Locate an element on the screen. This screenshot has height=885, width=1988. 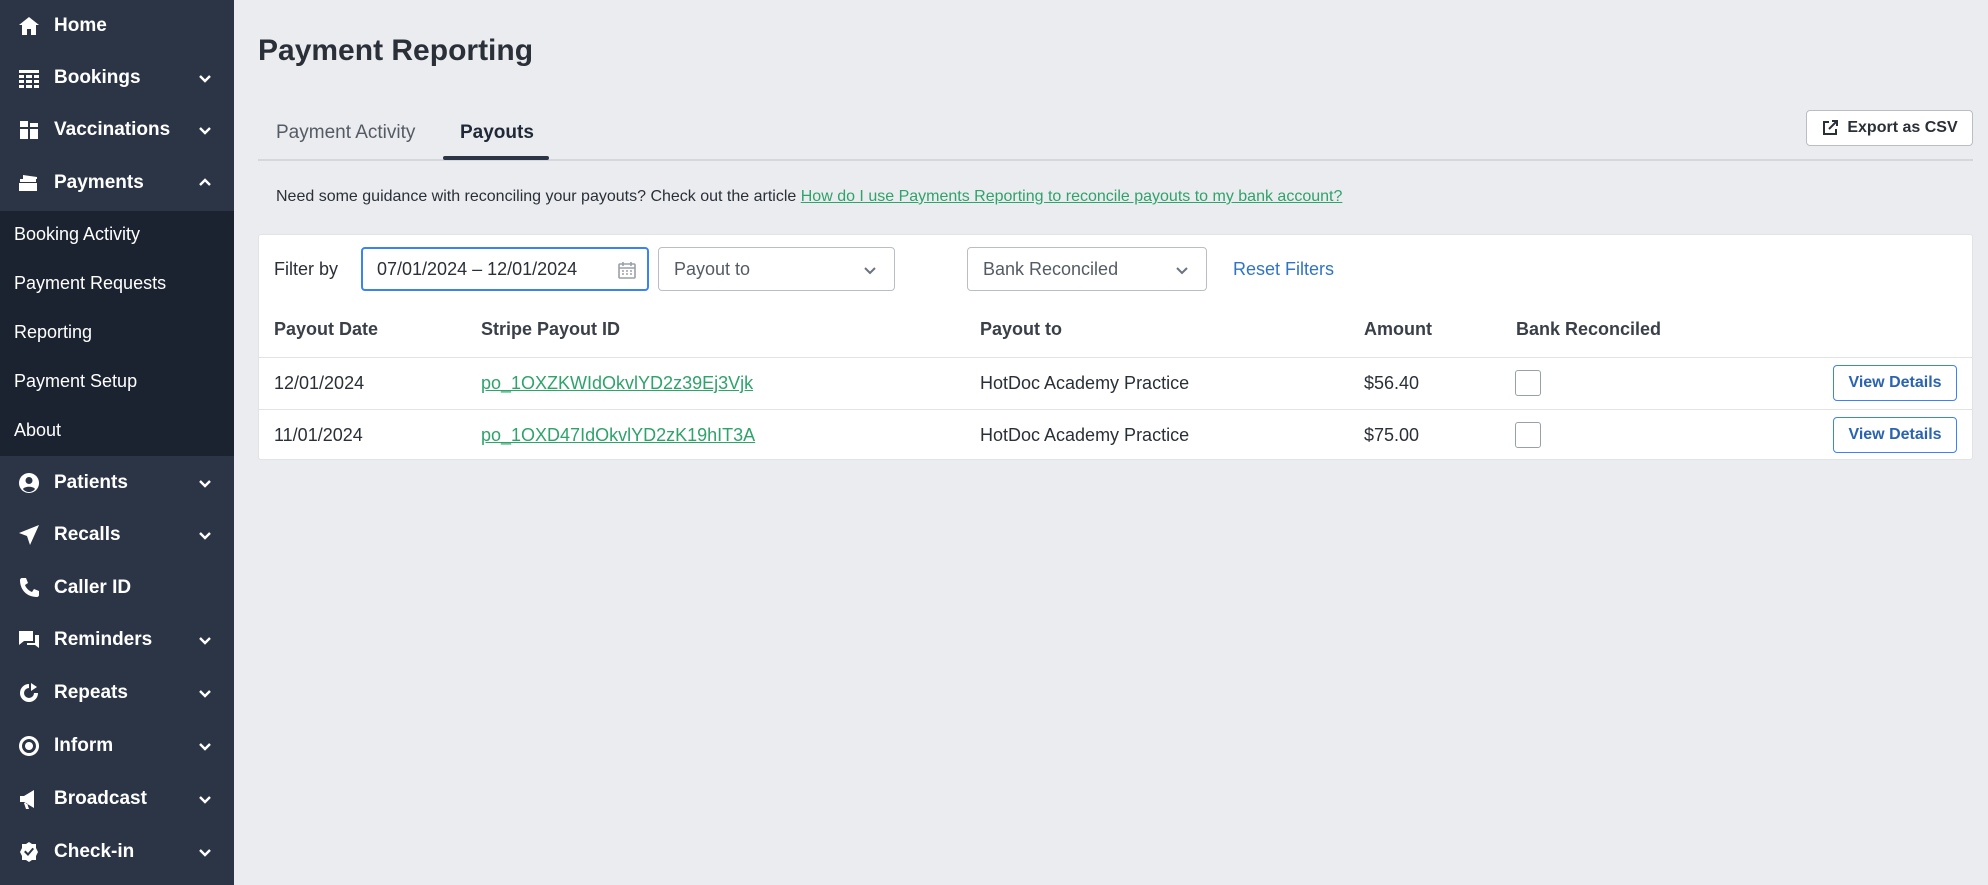
megaphone-icon is located at coordinates (29, 799).